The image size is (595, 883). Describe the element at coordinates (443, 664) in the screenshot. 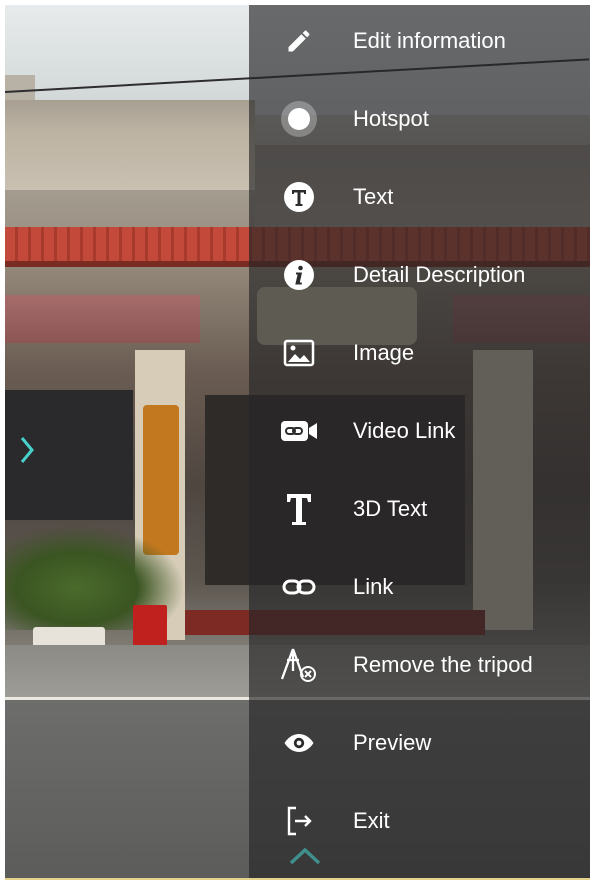

I see `menu-label: Remove the tripod` at that location.